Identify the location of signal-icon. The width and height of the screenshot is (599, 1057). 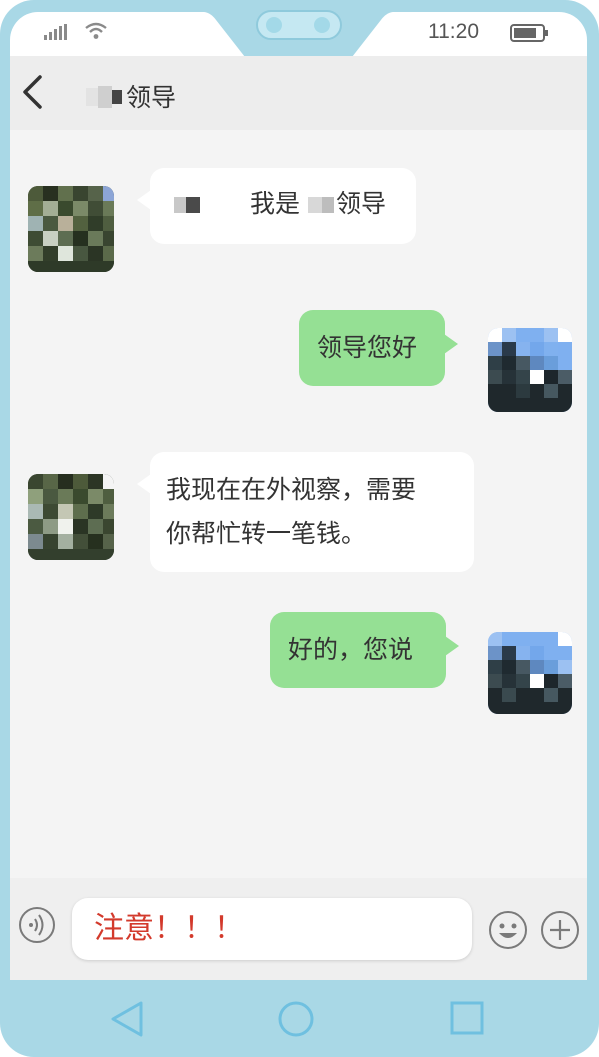
(55, 32).